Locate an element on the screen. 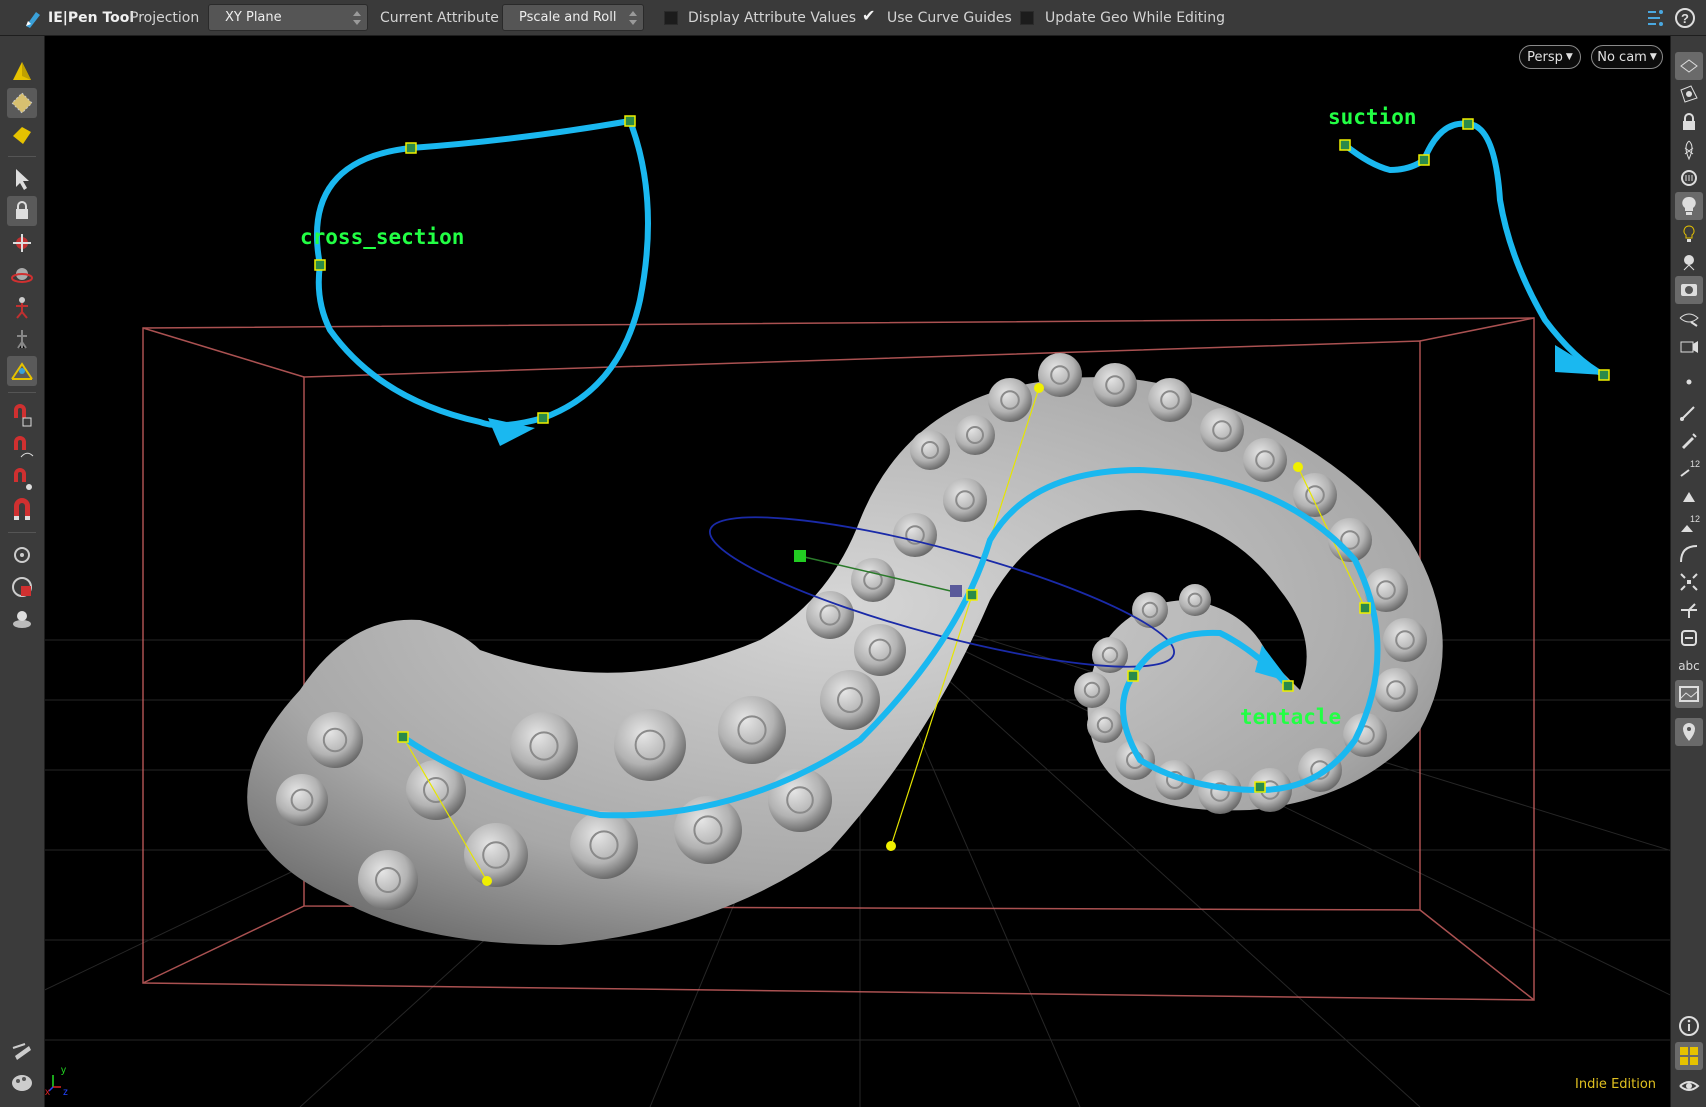  spinner-arrows-icon is located at coordinates (633, 18).